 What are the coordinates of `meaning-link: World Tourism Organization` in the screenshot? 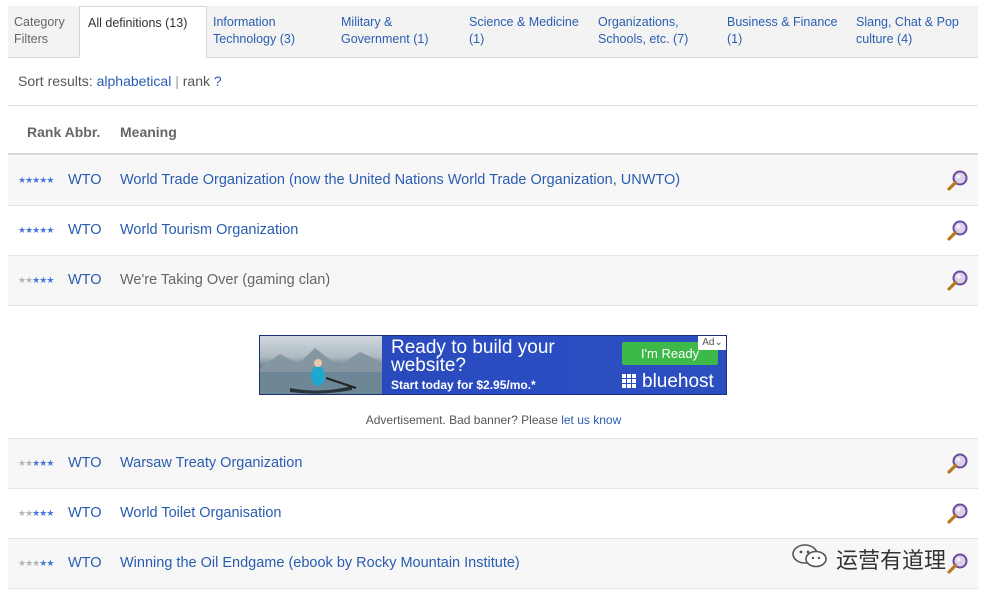 It's located at (209, 230).